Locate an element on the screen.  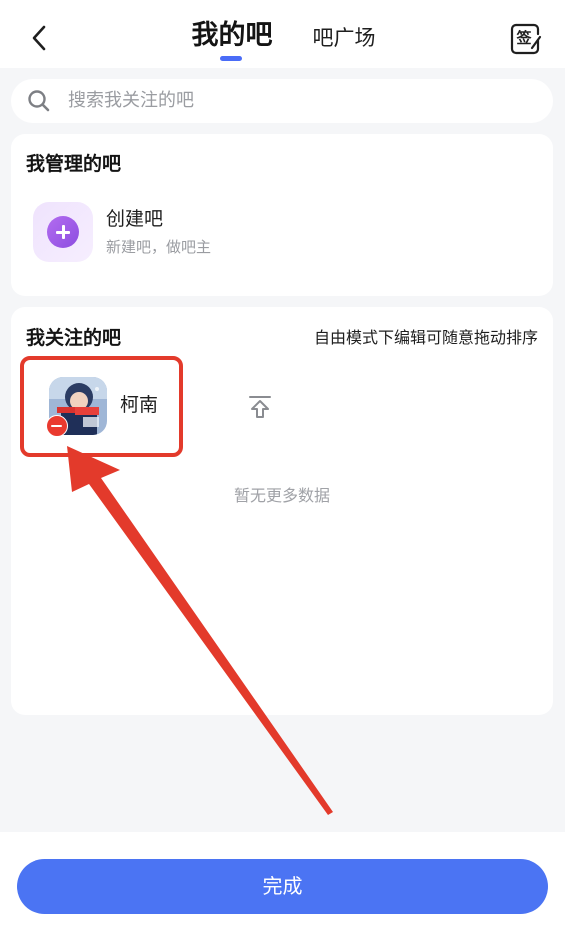
sign-in-label: 签 is located at coordinates (524, 38).